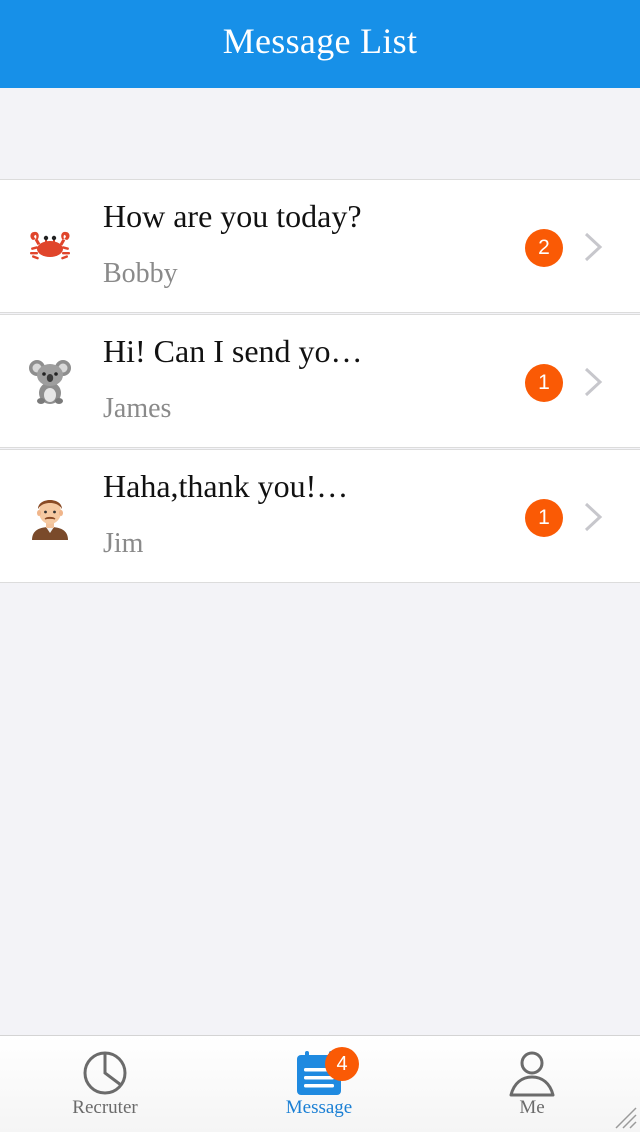  What do you see at coordinates (320, 246) in the screenshot?
I see `message-item-bobby: How are you today? Bobby 2` at bounding box center [320, 246].